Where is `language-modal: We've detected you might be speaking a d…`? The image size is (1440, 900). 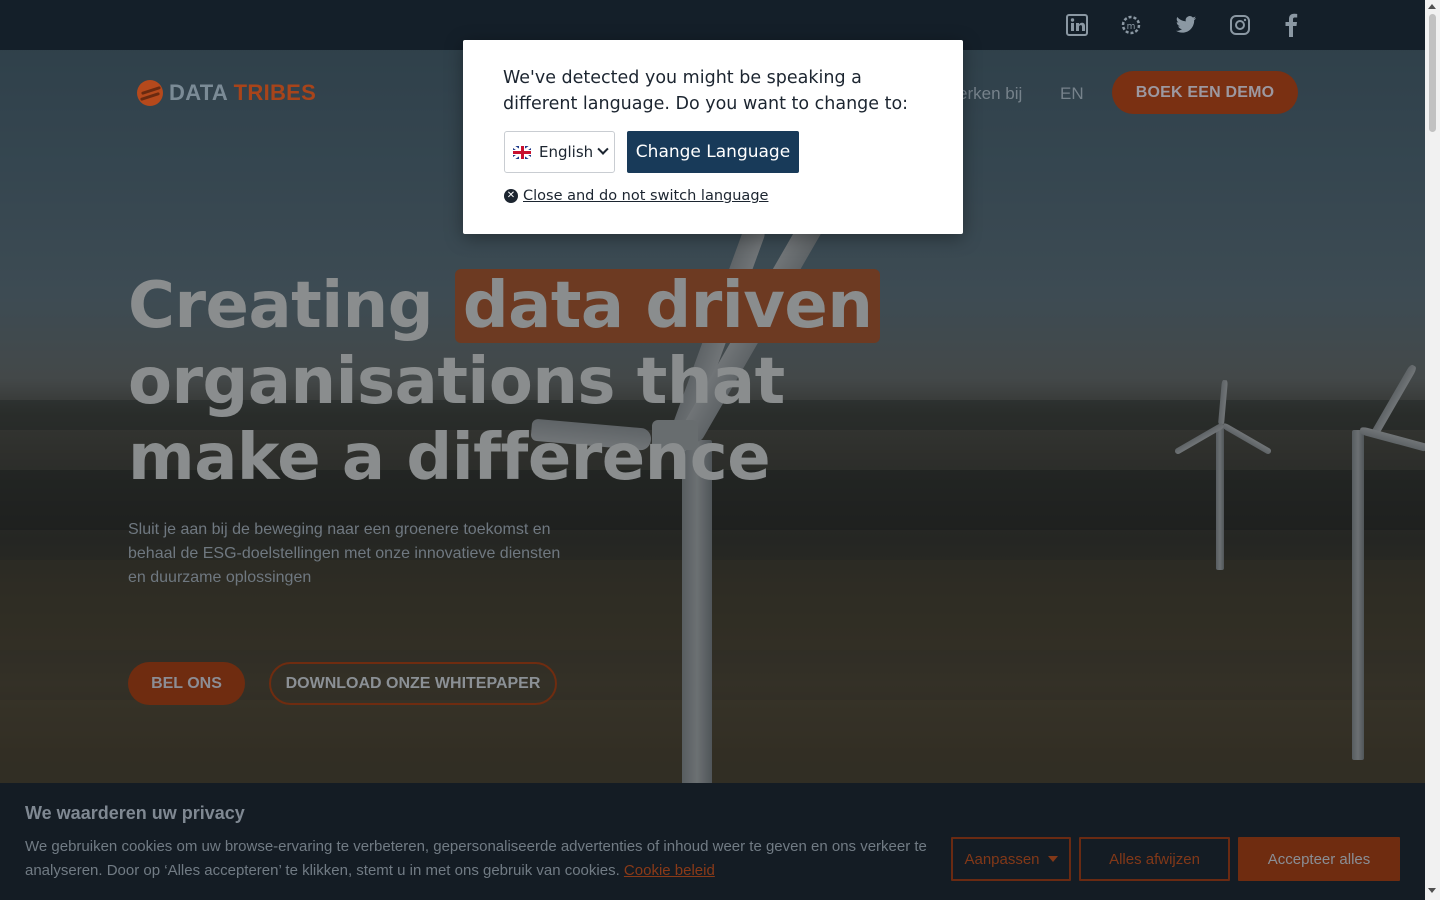 language-modal: We've detected you might be speaking a d… is located at coordinates (713, 137).